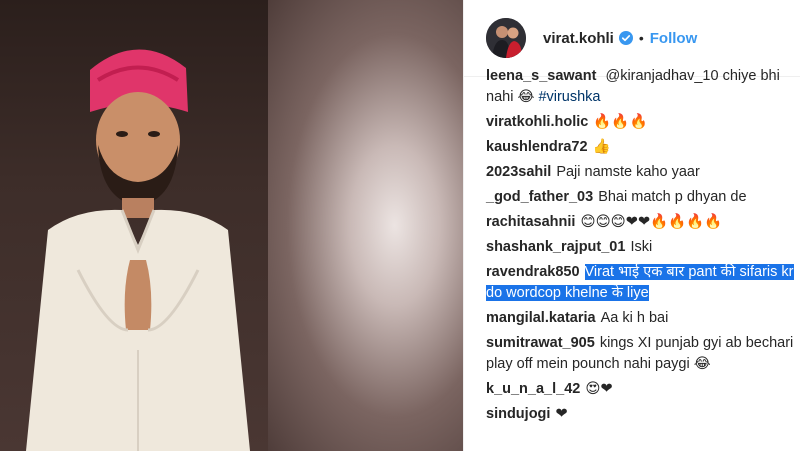  What do you see at coordinates (541, 318) in the screenshot?
I see `comment-username: mangilal.kataria` at bounding box center [541, 318].